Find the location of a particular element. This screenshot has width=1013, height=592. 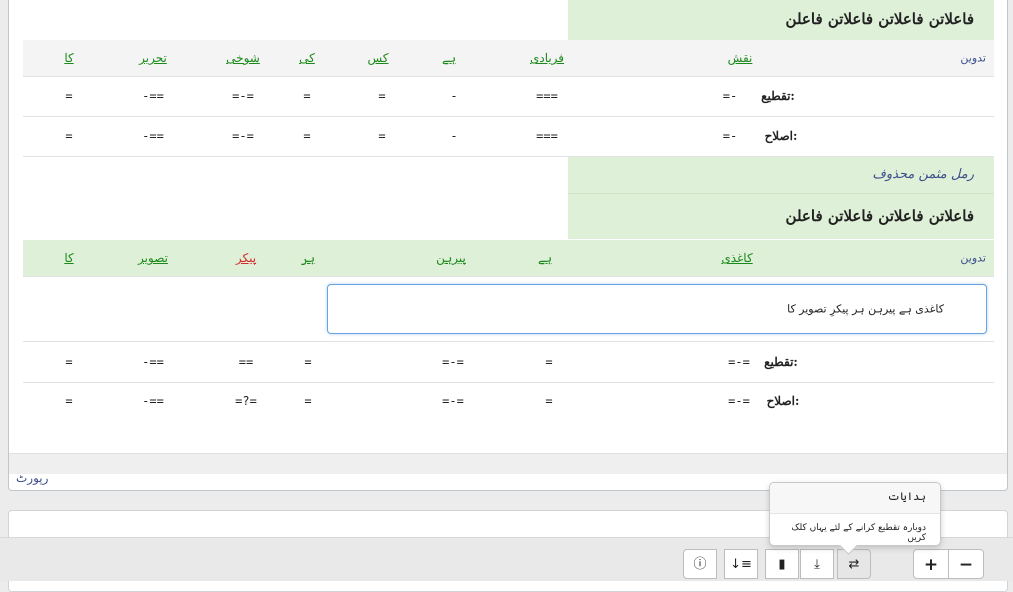

verse-input: کاغذی ہے پیرہن ہر پیکرِ تصویر کا is located at coordinates (657, 309).